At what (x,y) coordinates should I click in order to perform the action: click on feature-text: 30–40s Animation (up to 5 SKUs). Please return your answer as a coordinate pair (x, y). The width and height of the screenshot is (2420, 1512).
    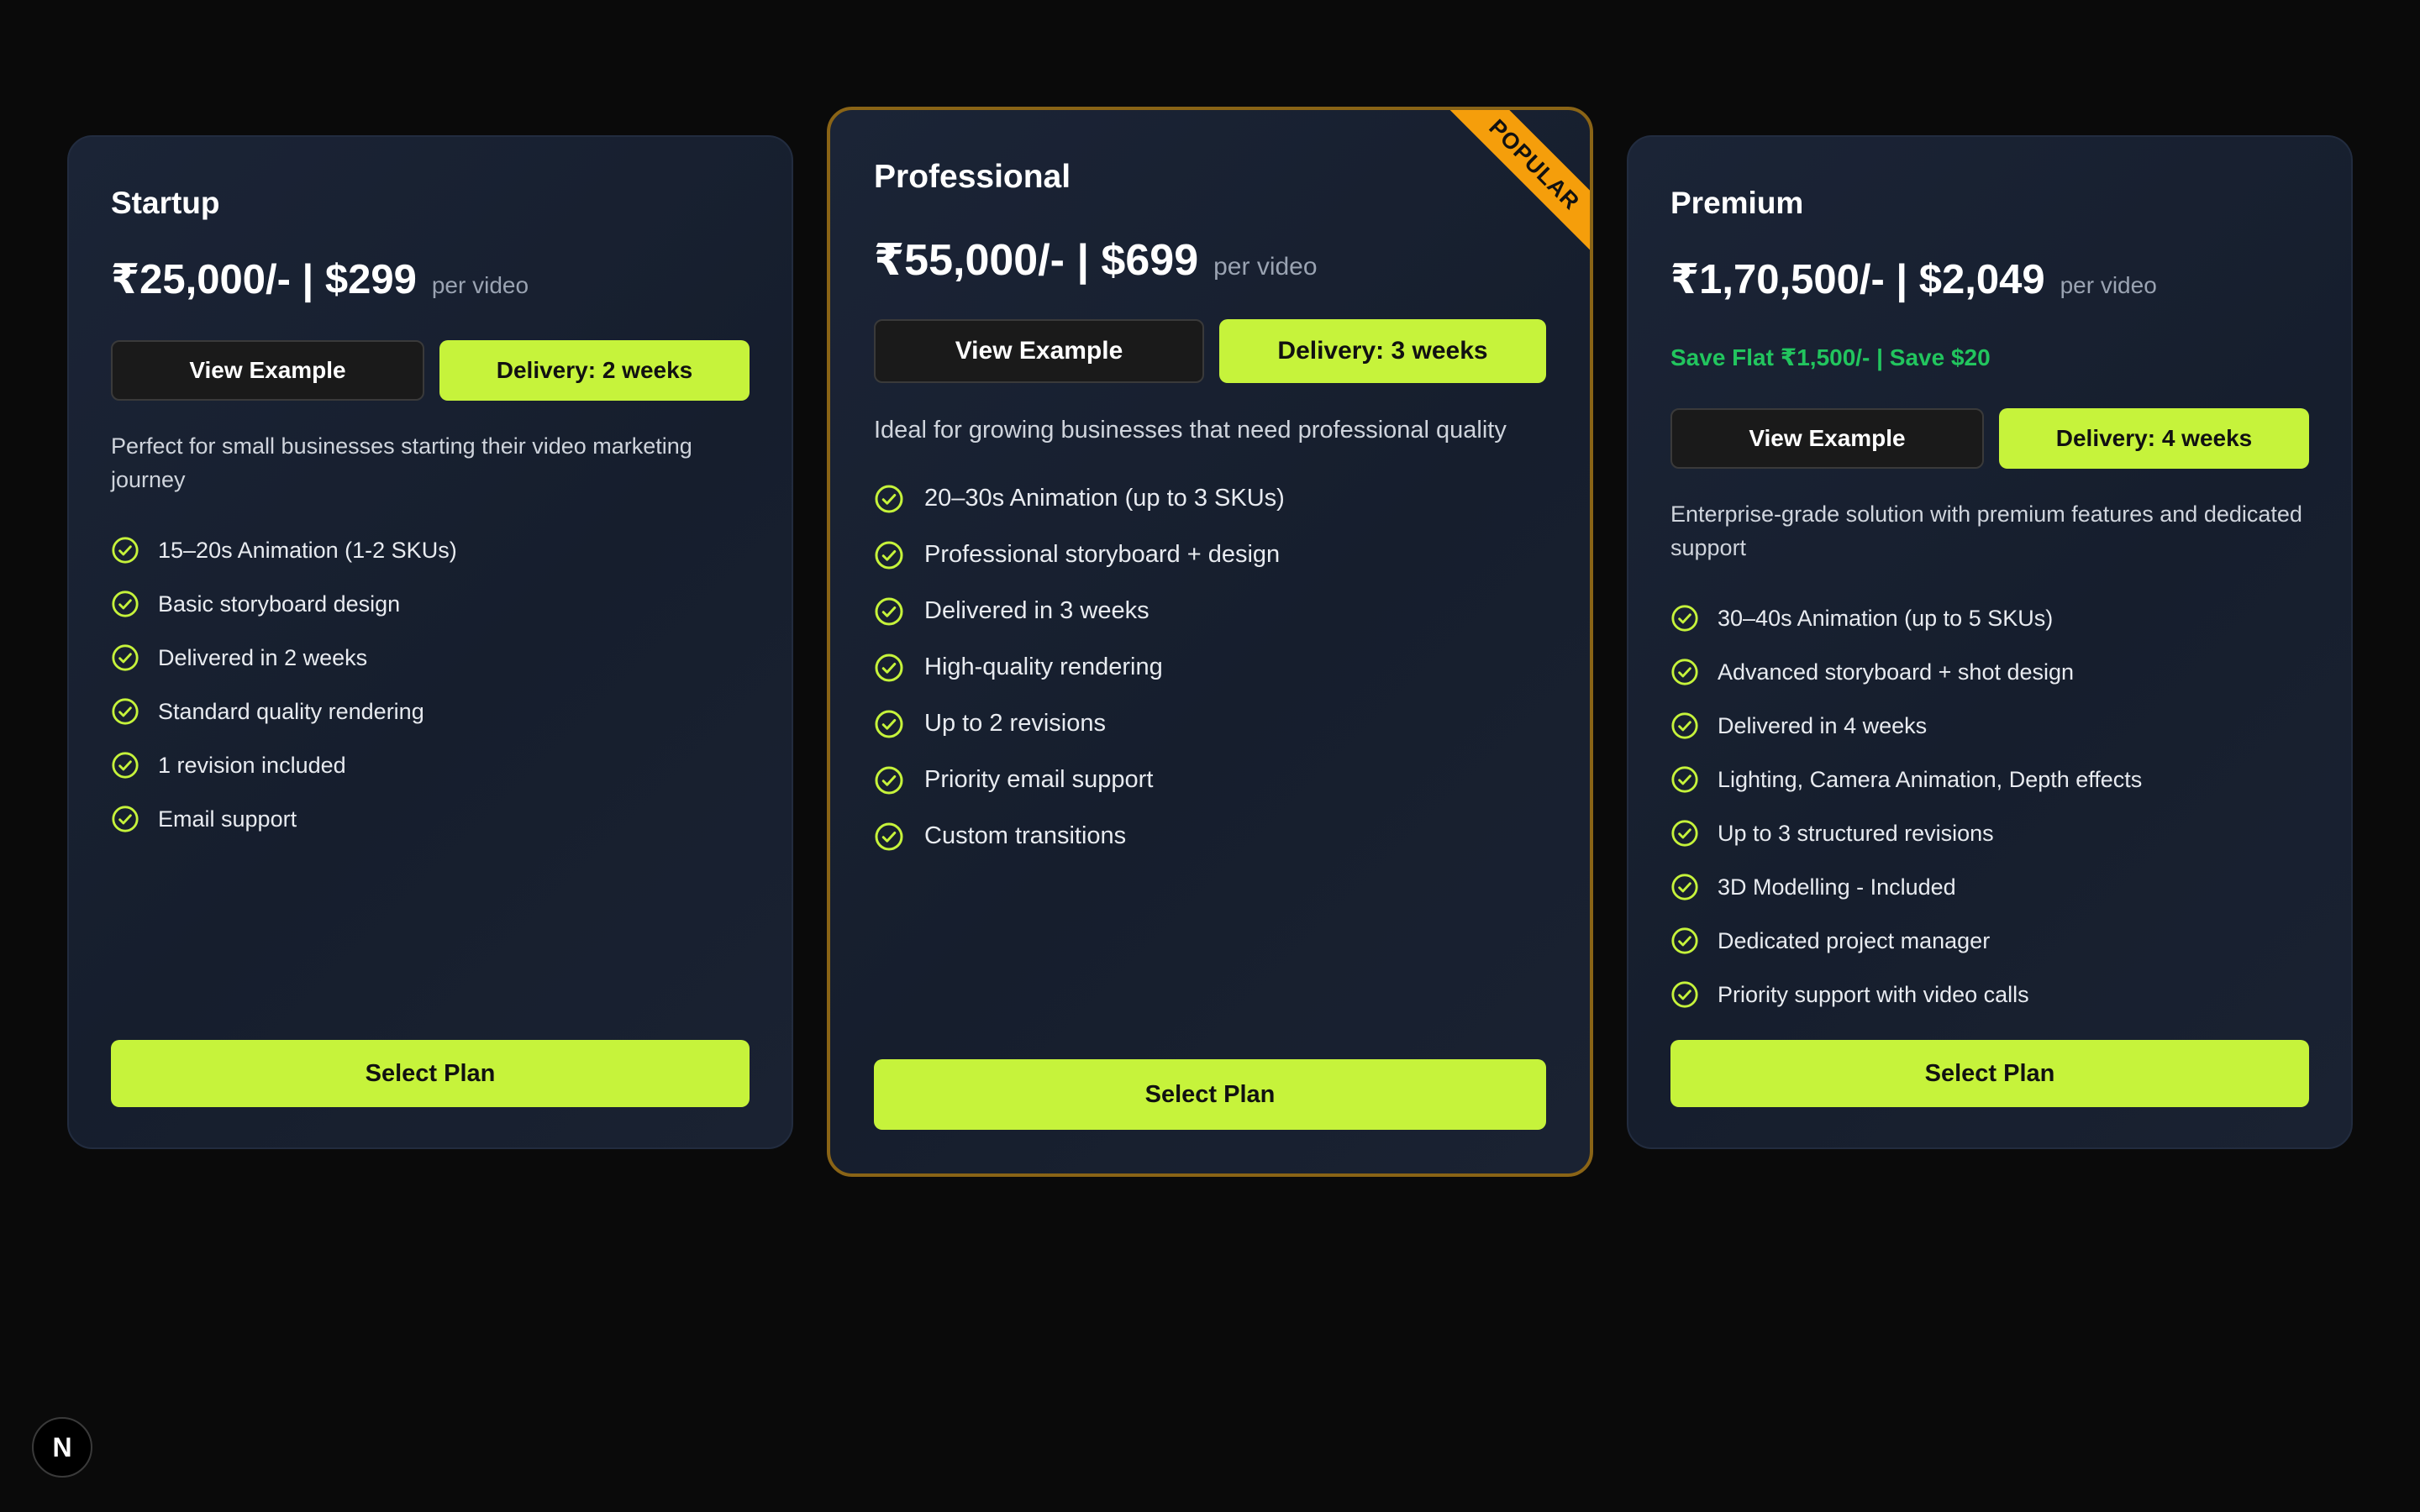
    Looking at the image, I should click on (1886, 618).